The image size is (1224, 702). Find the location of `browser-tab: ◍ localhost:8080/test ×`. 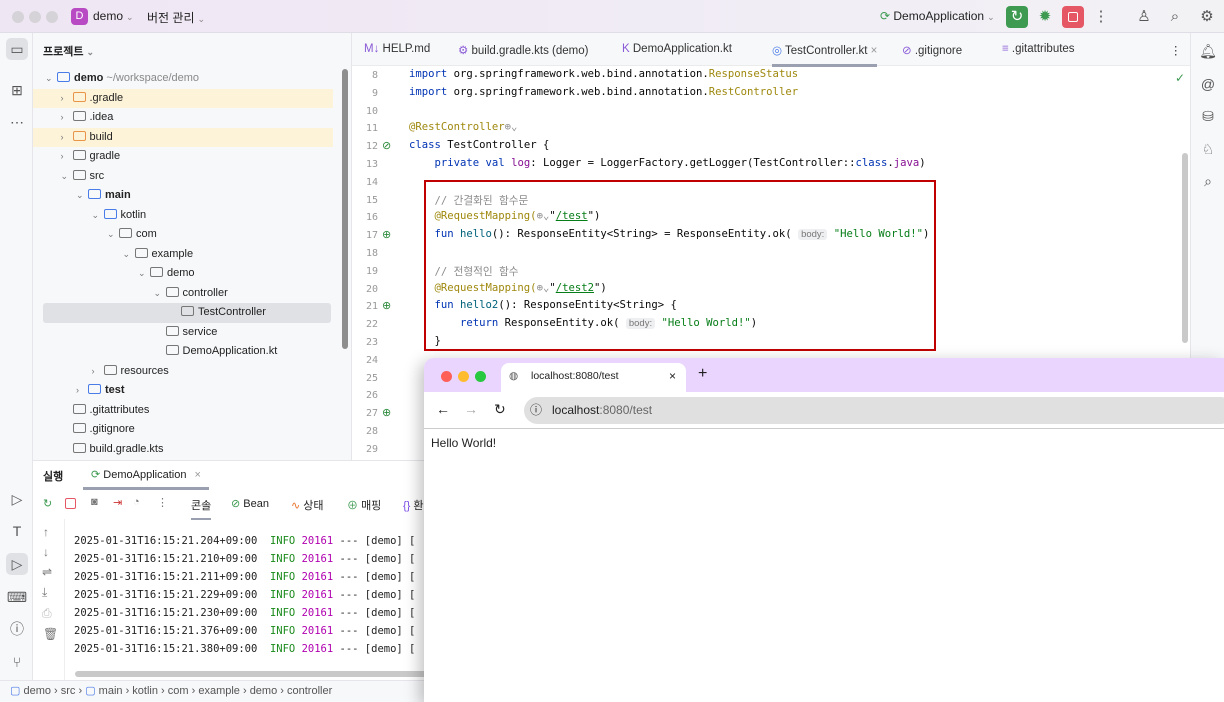

browser-tab: ◍ localhost:8080/test × is located at coordinates (593, 377).